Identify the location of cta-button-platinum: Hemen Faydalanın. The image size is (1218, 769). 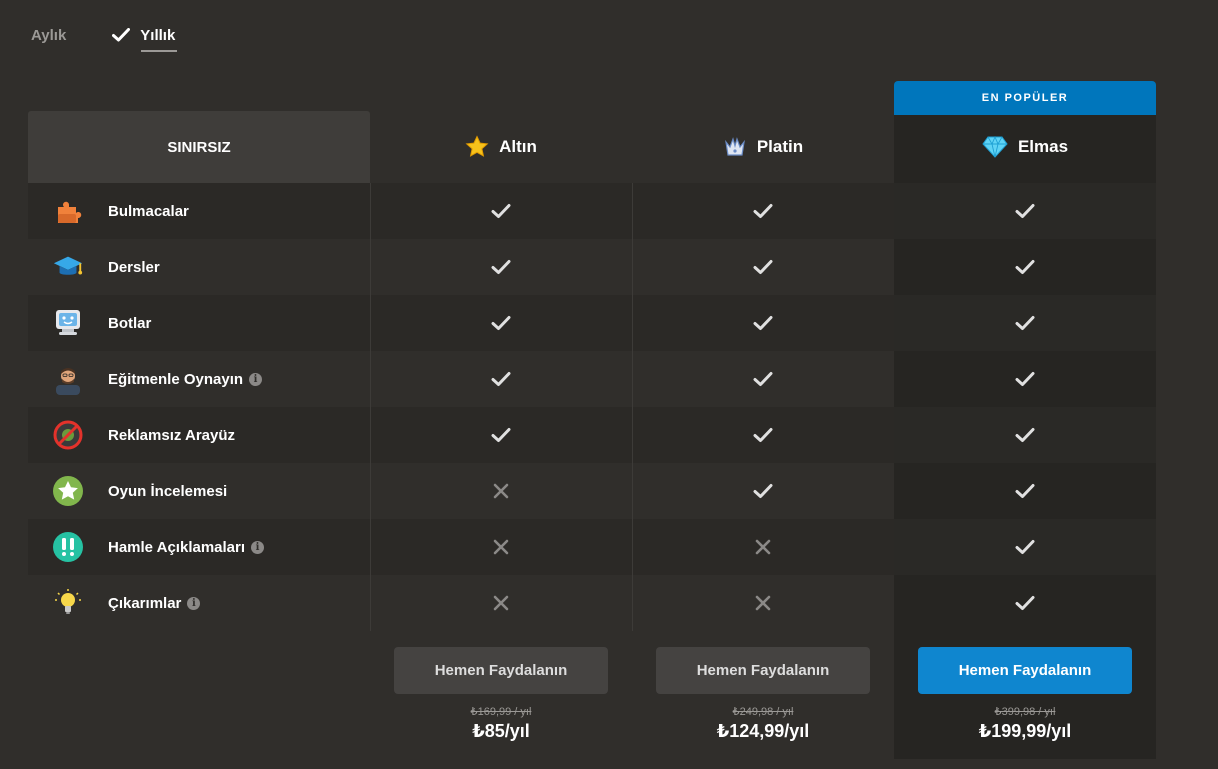
(763, 670).